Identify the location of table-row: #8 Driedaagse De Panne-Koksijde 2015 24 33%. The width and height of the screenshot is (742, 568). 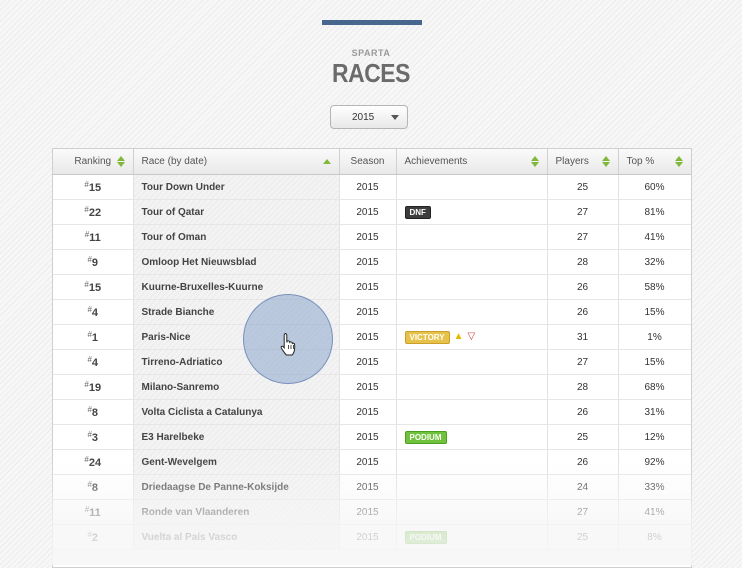
(372, 487).